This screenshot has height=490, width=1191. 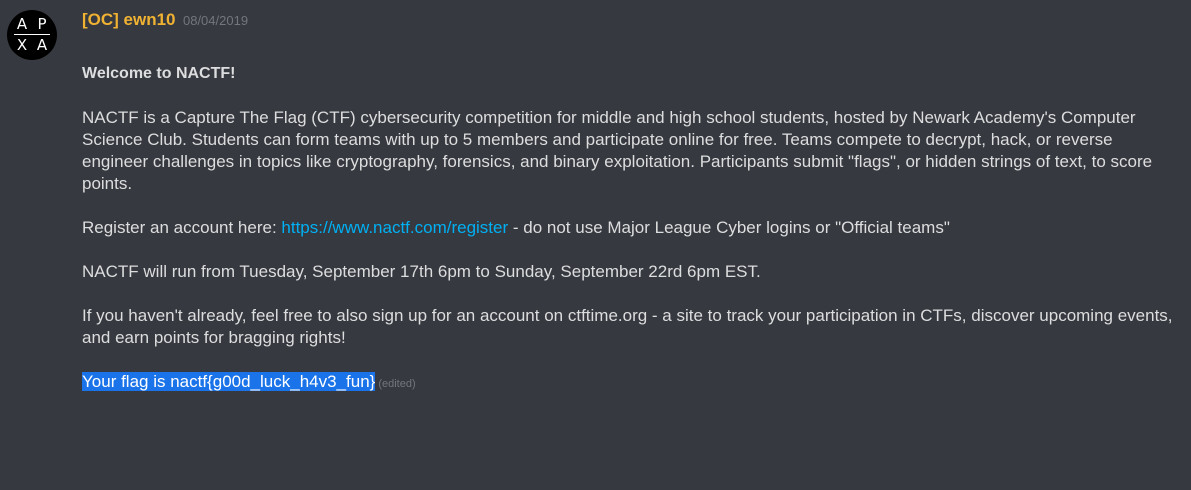 I want to click on user-avatar: A P X A, so click(x=32, y=35).